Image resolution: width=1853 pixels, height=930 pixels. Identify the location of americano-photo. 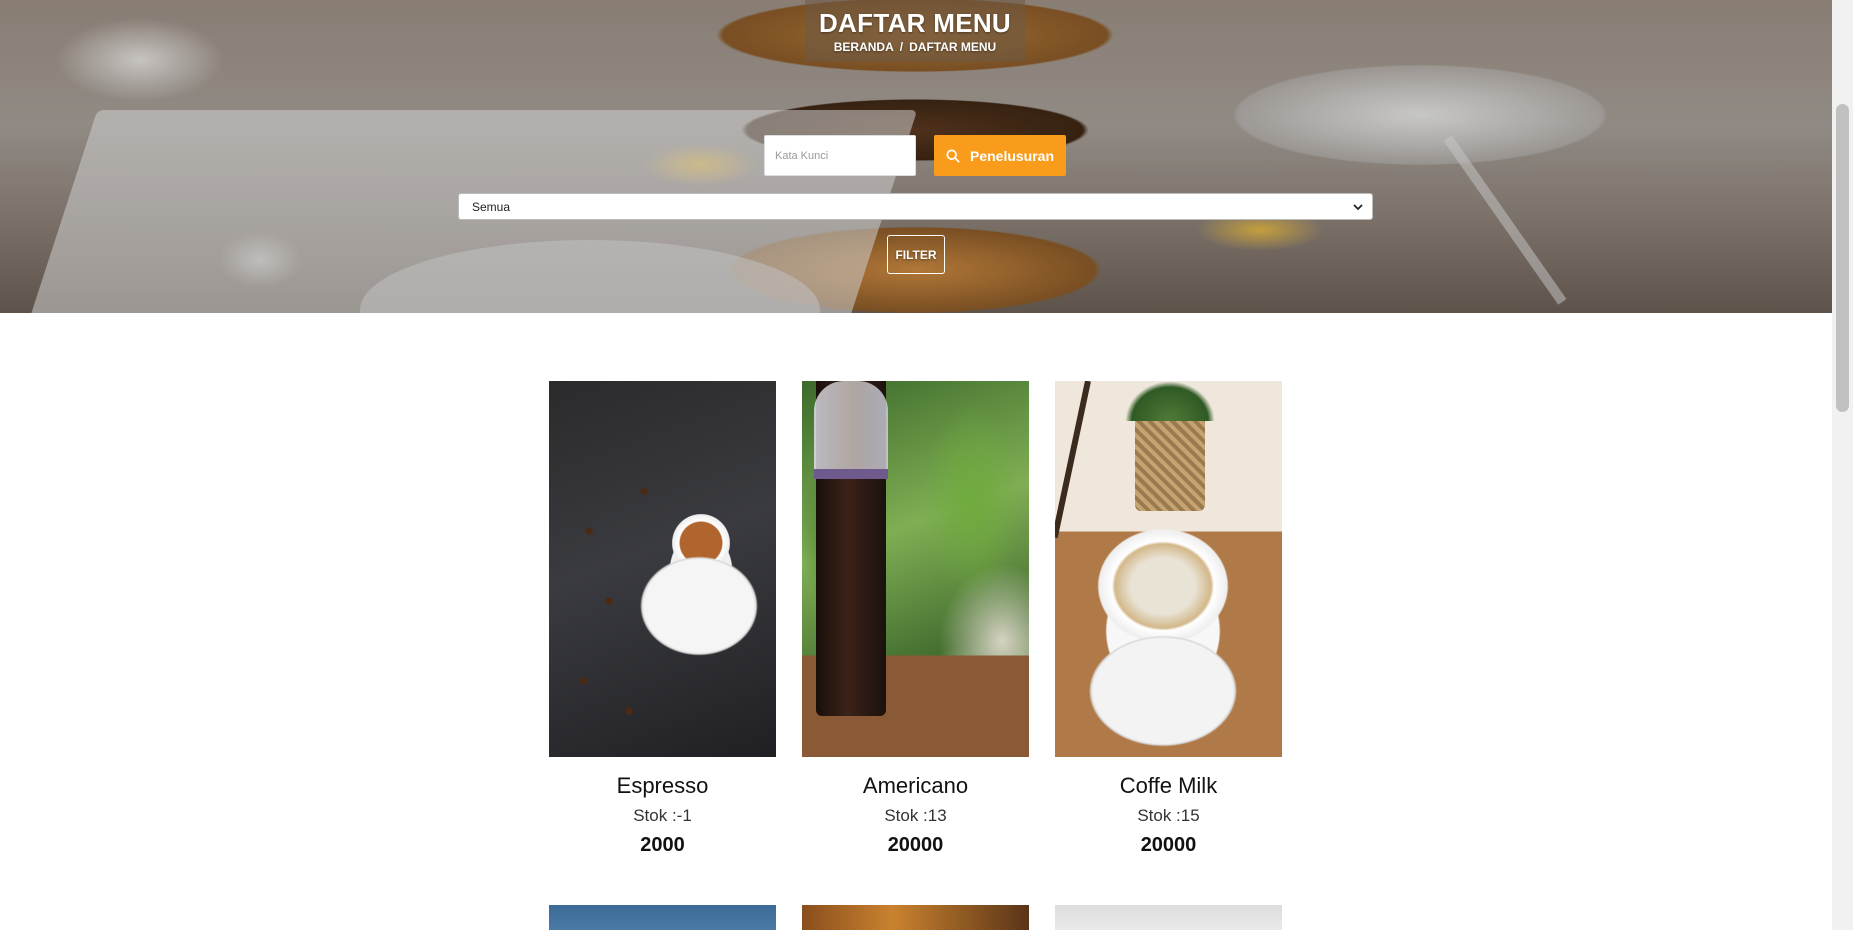
(915, 569).